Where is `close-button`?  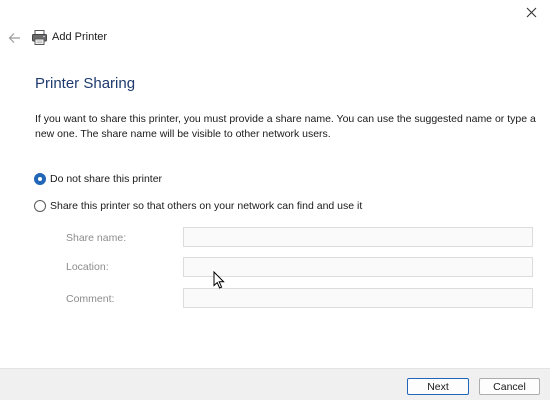
close-button is located at coordinates (531, 12).